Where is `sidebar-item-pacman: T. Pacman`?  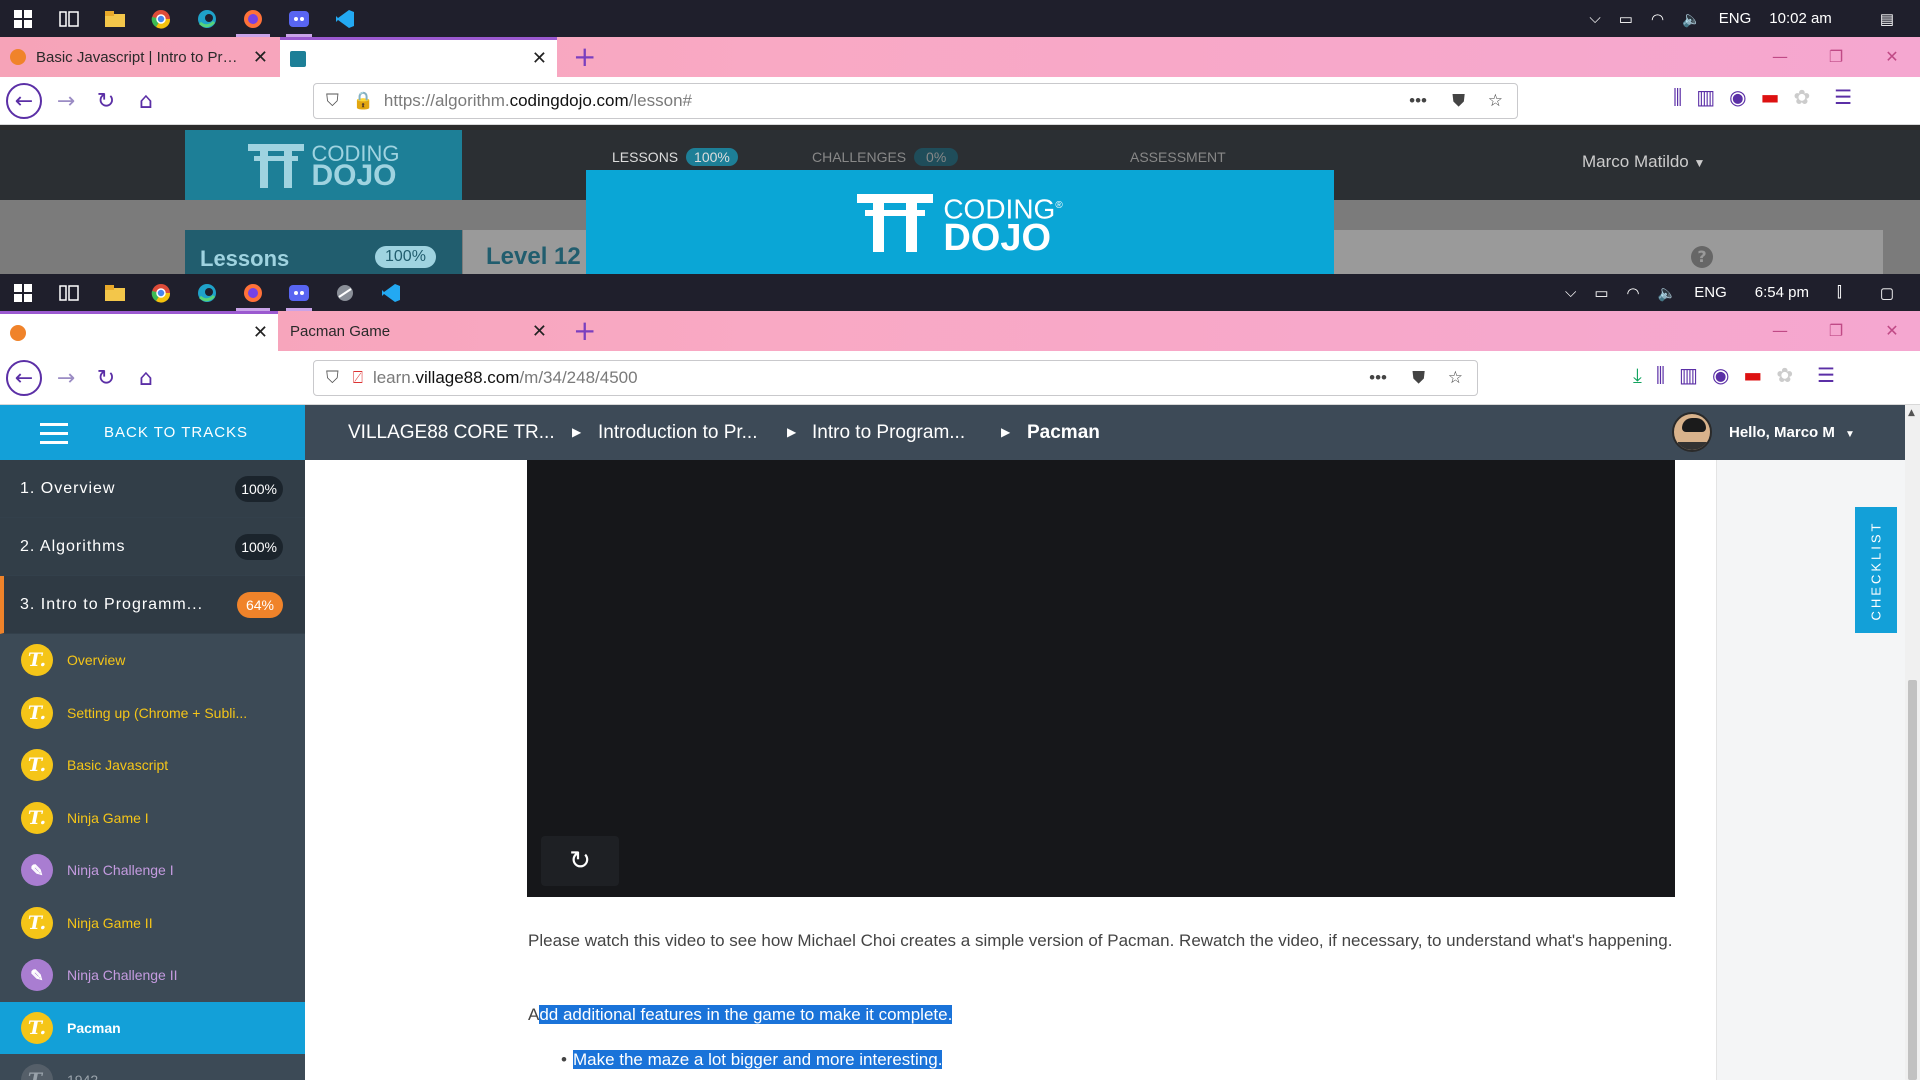
sidebar-item-pacman: T. Pacman is located at coordinates (152, 1027).